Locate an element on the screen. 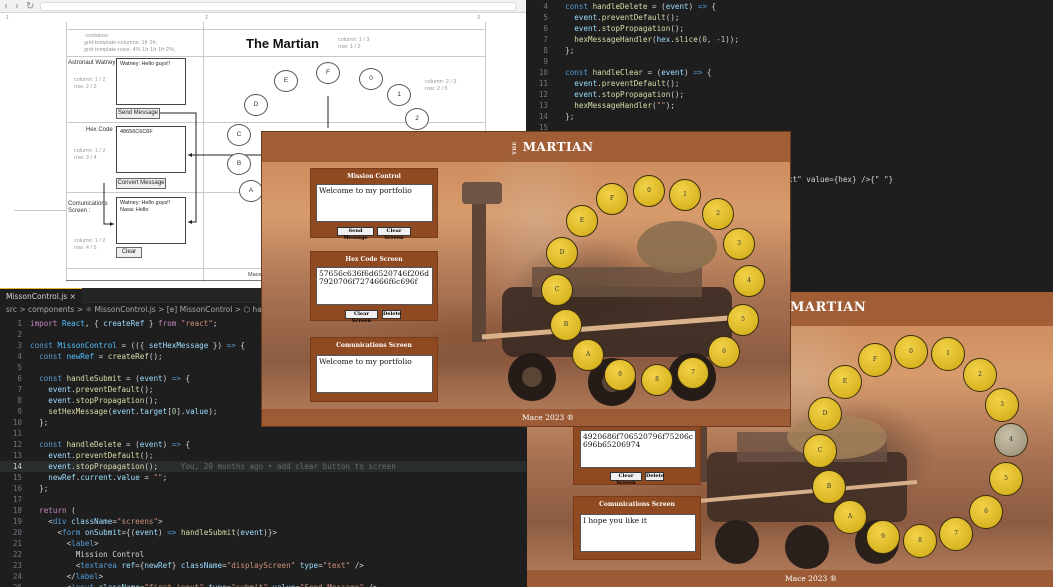 This screenshot has height=587, width=1053. wheel-circle: A is located at coordinates (251, 191).